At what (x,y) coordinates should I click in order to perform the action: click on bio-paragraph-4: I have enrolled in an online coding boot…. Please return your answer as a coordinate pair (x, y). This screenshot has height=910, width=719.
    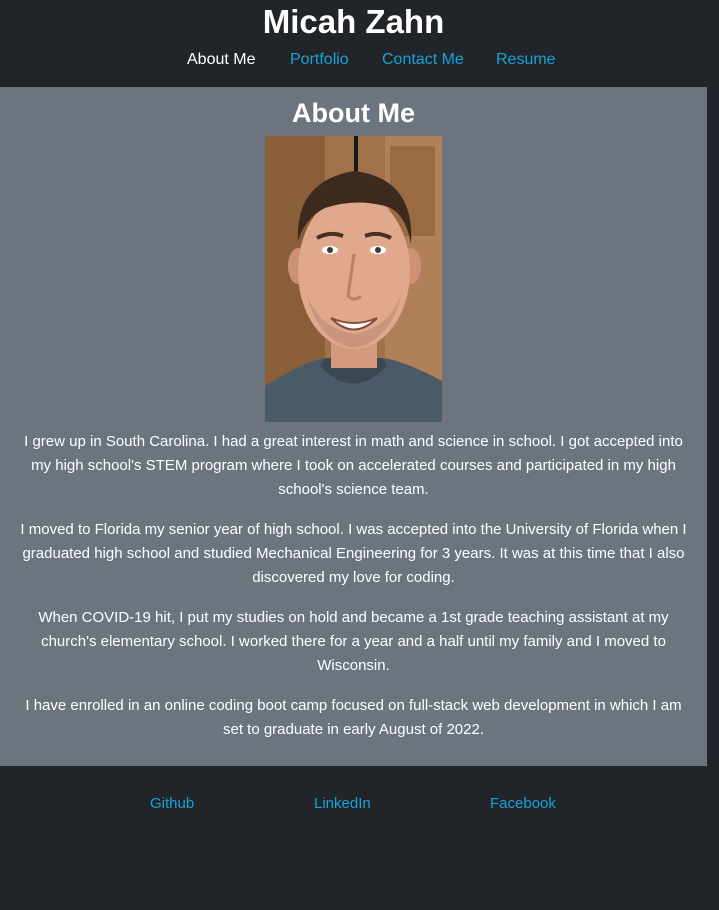
    Looking at the image, I should click on (353, 717).